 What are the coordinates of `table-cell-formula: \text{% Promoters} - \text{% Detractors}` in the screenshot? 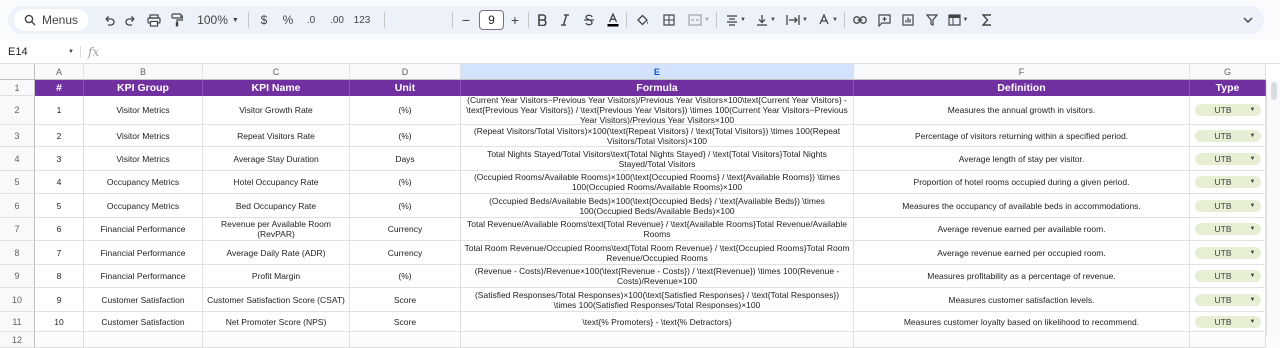 It's located at (657, 322).